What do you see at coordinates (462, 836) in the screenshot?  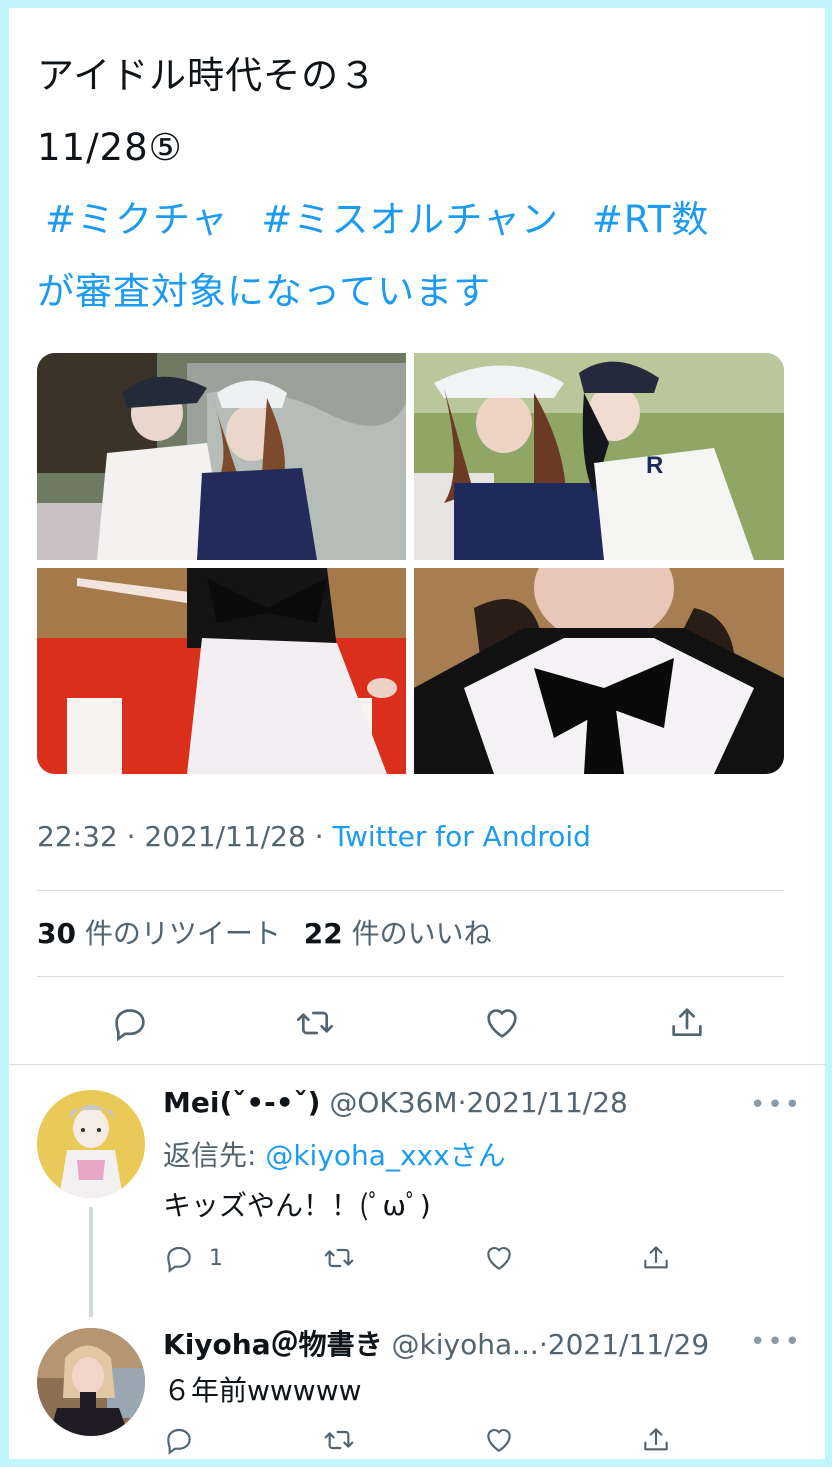 I see `tweet-source: Twitter for Android` at bounding box center [462, 836].